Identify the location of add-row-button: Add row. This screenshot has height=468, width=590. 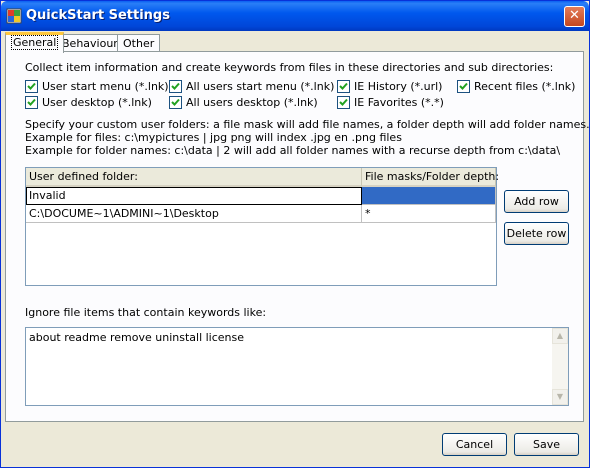
(536, 201).